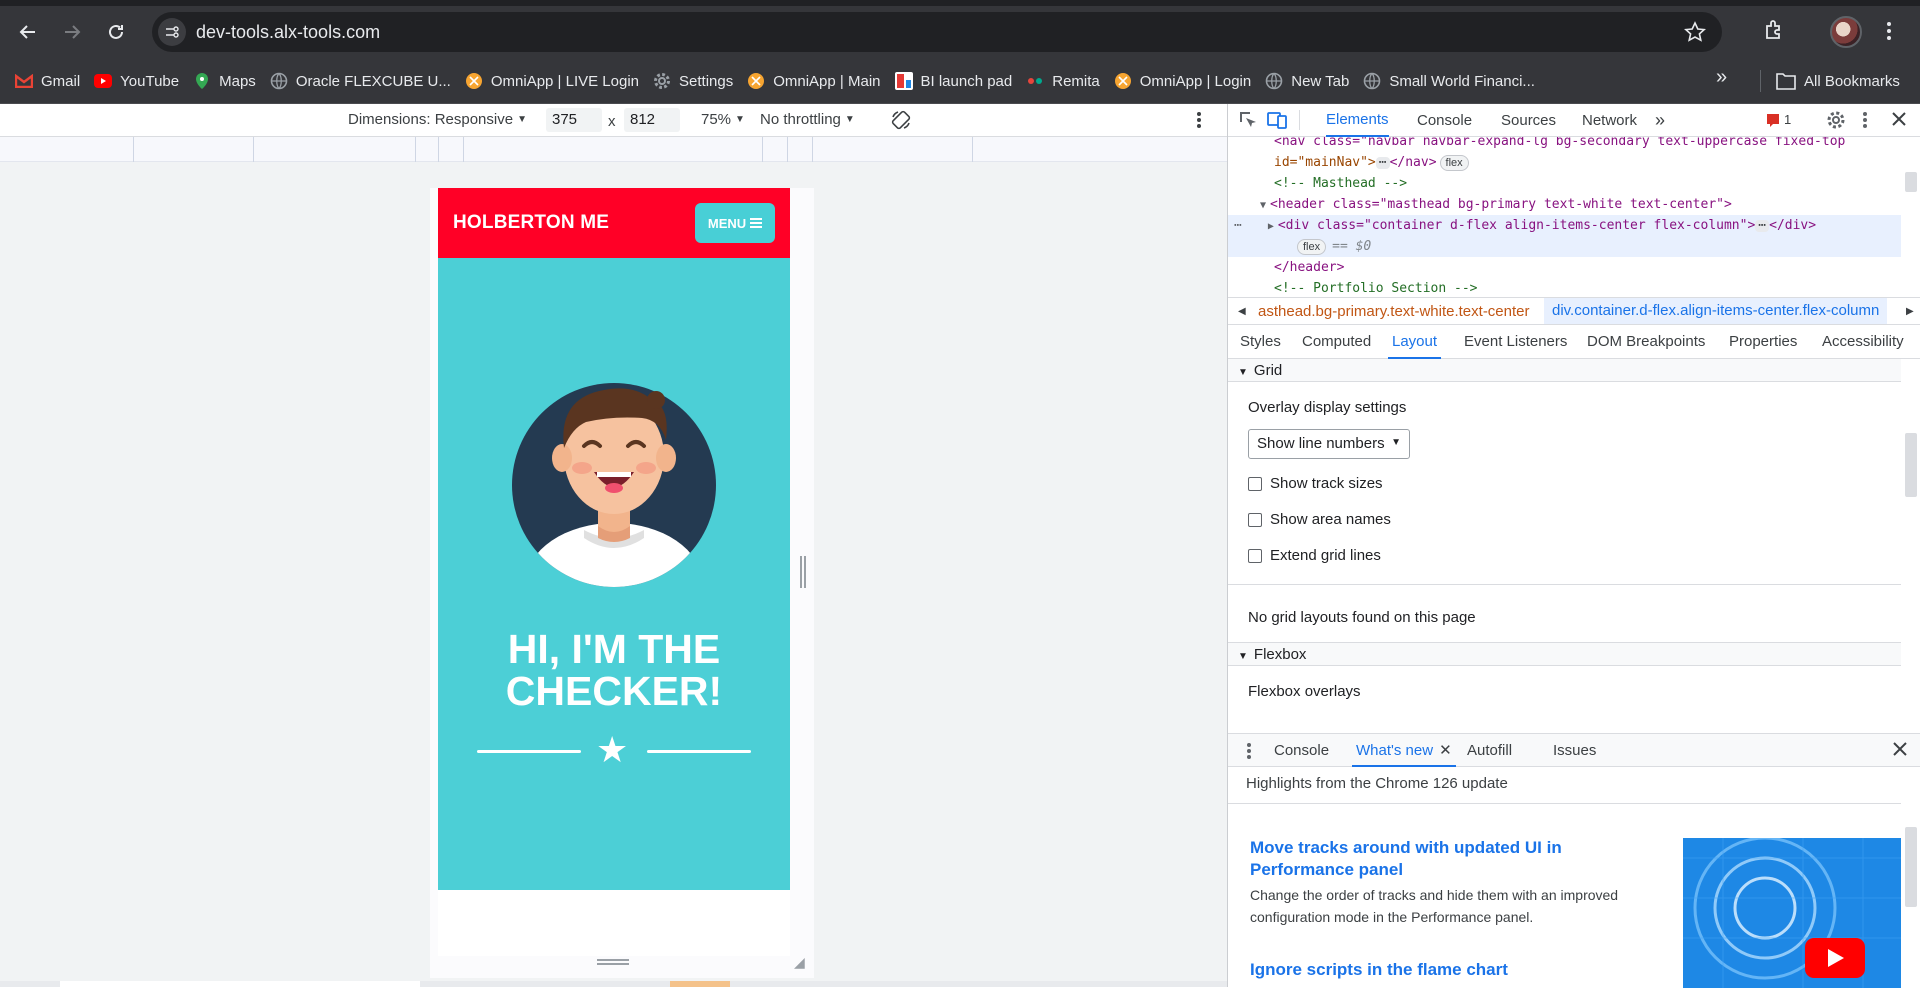  I want to click on bookmark-item: New Tab, so click(1307, 81).